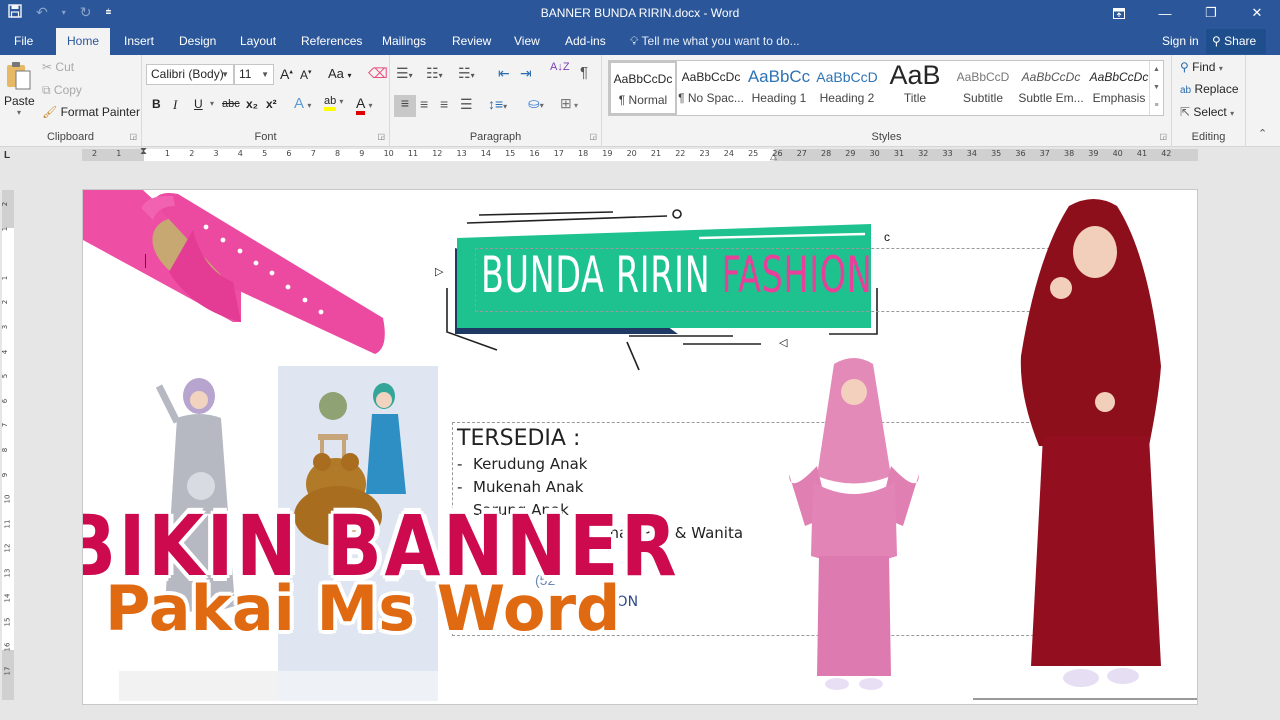 This screenshot has height=720, width=1280. What do you see at coordinates (1207, 112) in the screenshot?
I see `select-button: ⇱ Select ▾` at bounding box center [1207, 112].